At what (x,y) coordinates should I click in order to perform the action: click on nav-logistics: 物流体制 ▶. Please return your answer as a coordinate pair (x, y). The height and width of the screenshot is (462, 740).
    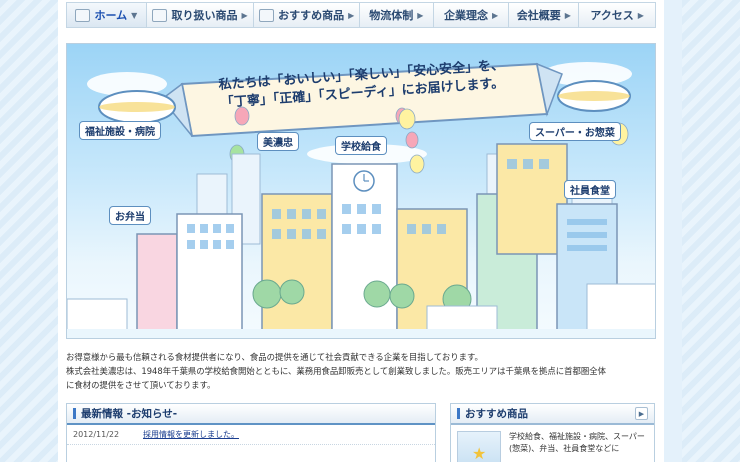
    Looking at the image, I should click on (397, 15).